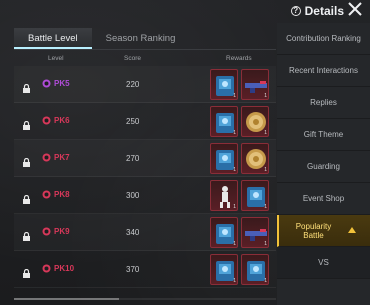  Describe the element at coordinates (133, 121) in the screenshot. I see `score-value: 250` at that location.